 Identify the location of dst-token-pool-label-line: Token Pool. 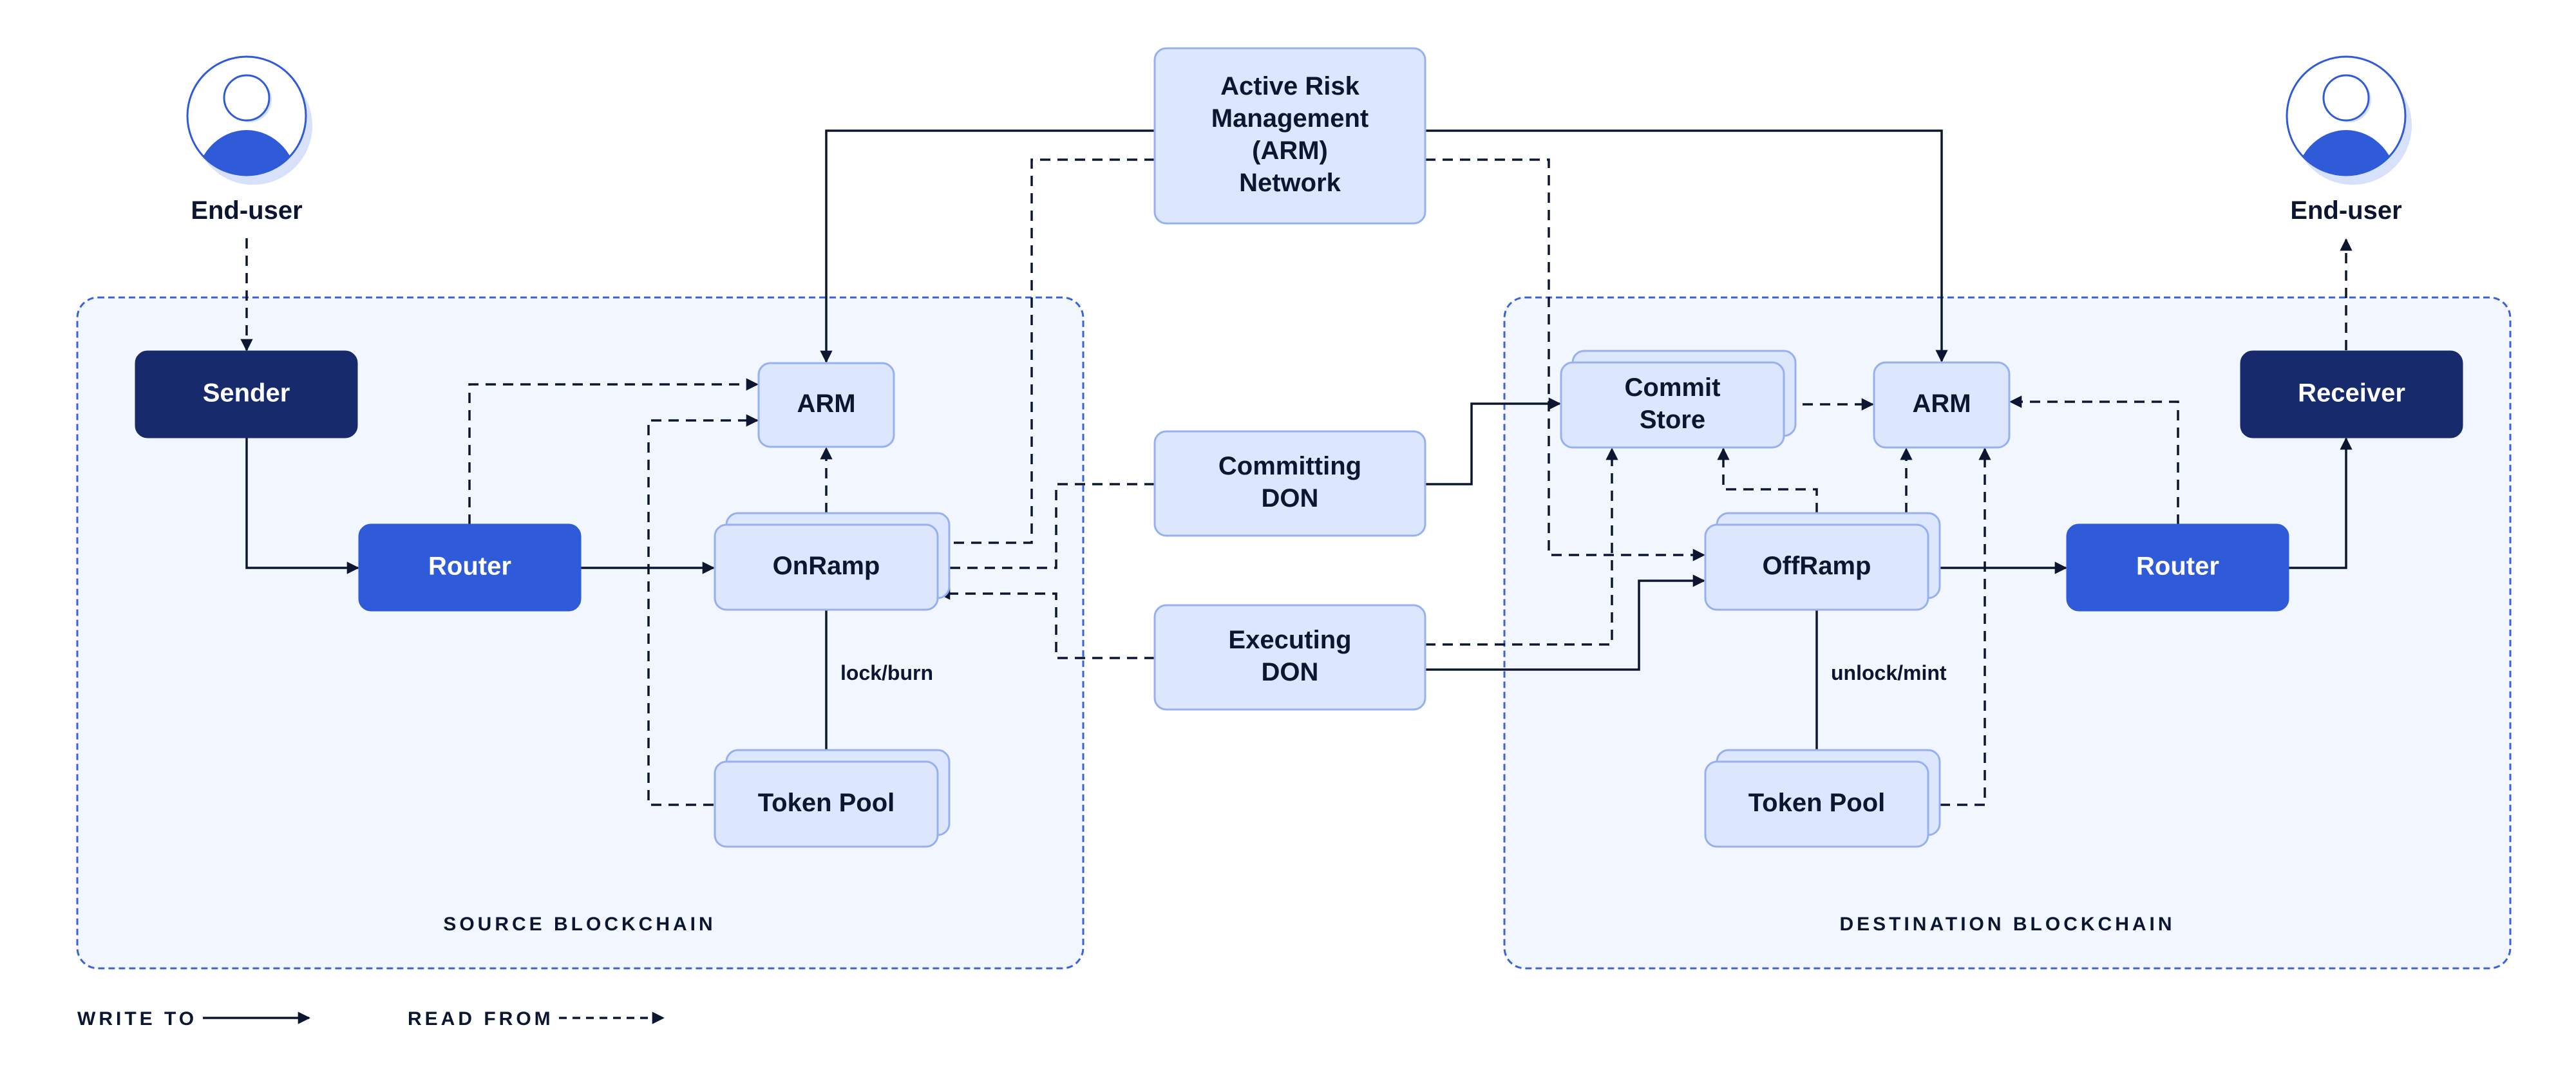
(1817, 803).